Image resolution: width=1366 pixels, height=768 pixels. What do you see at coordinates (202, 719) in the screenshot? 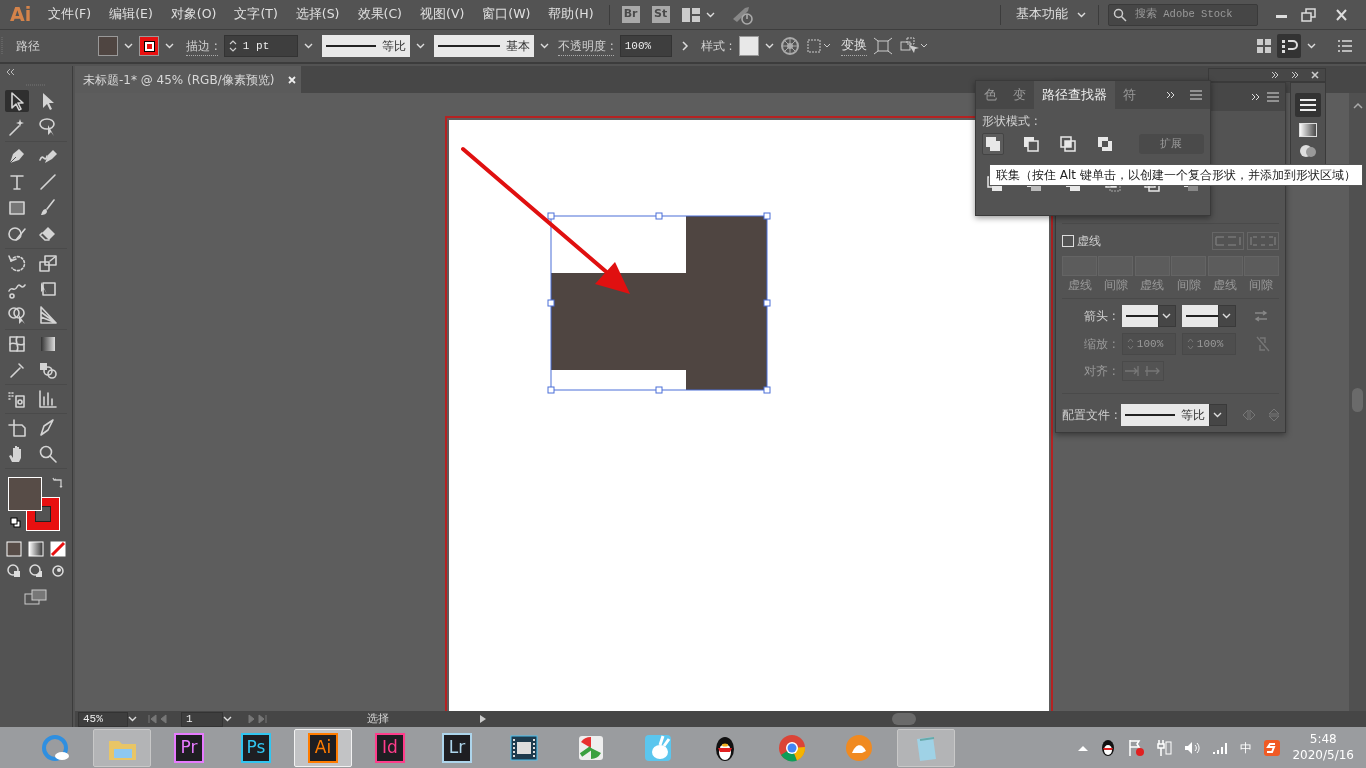
I see `artboard-field: 1` at bounding box center [202, 719].